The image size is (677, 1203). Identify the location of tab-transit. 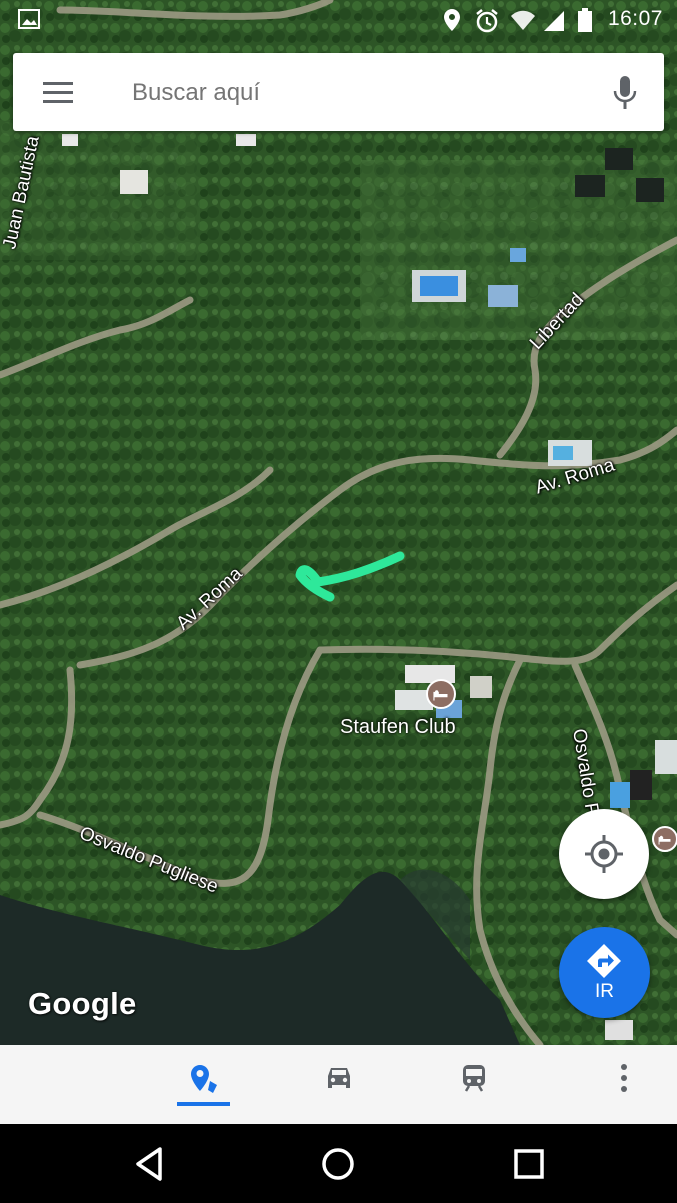
(473, 1084).